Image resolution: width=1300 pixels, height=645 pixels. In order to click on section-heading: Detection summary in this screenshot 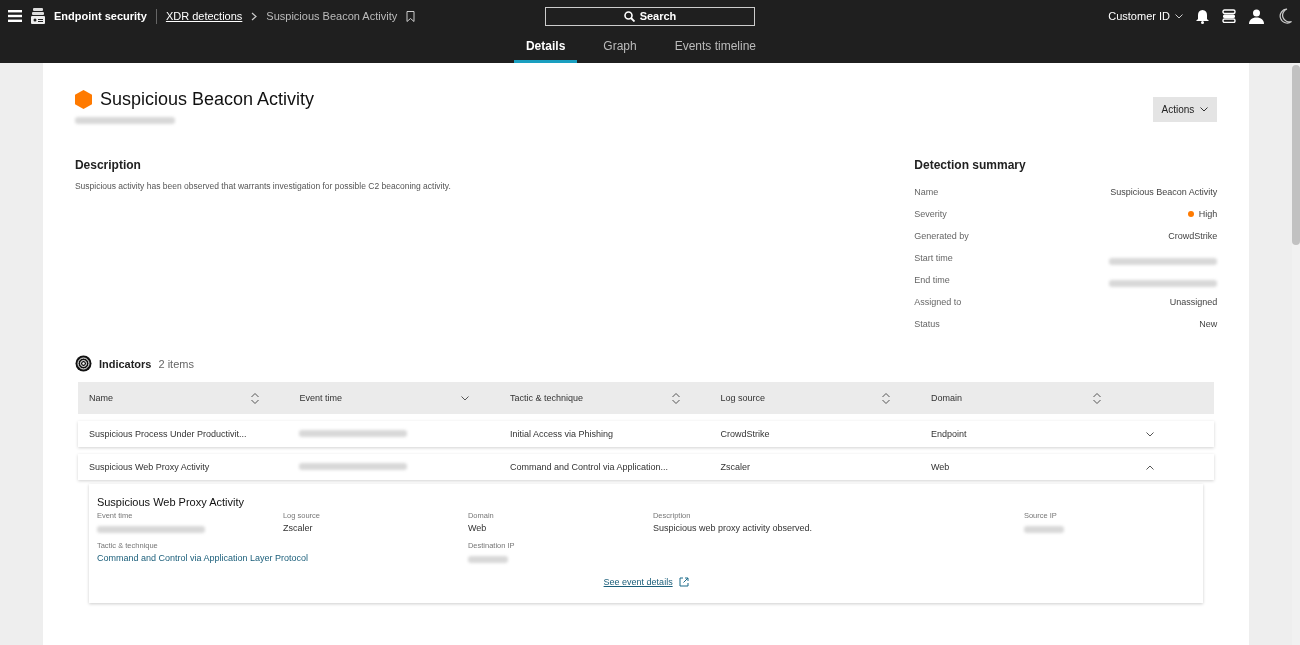, I will do `click(970, 165)`.